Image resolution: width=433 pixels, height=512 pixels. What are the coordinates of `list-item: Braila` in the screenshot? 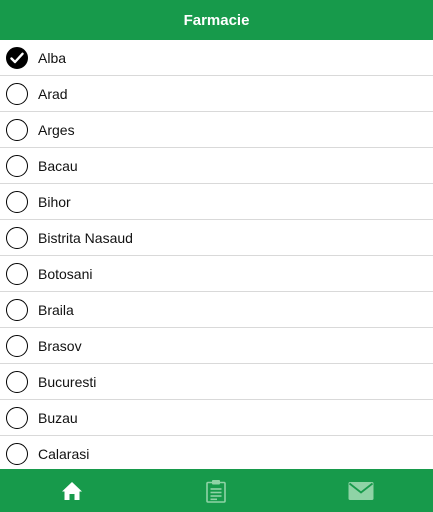 It's located at (216, 310).